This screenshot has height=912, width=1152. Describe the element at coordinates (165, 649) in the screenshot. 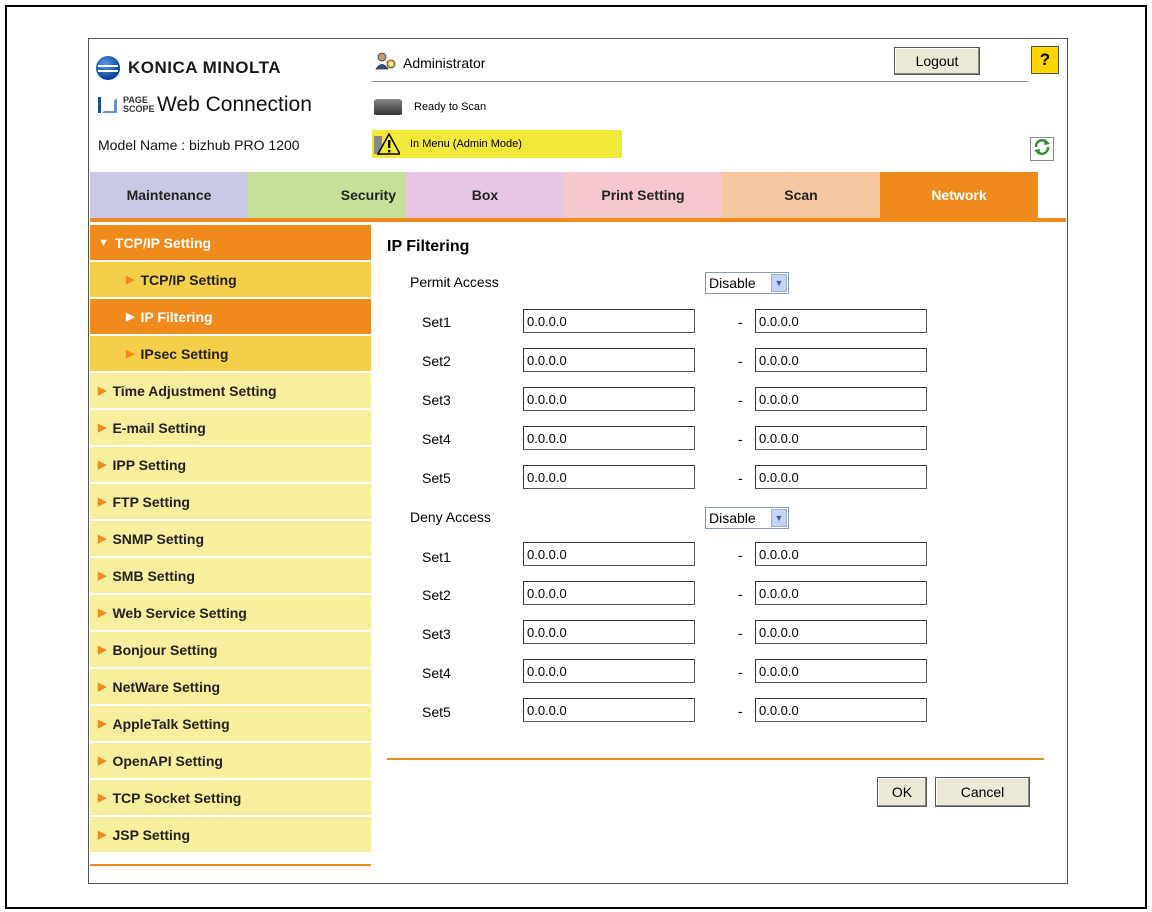

I see `sidebar-item-label: Bonjour Setting` at that location.